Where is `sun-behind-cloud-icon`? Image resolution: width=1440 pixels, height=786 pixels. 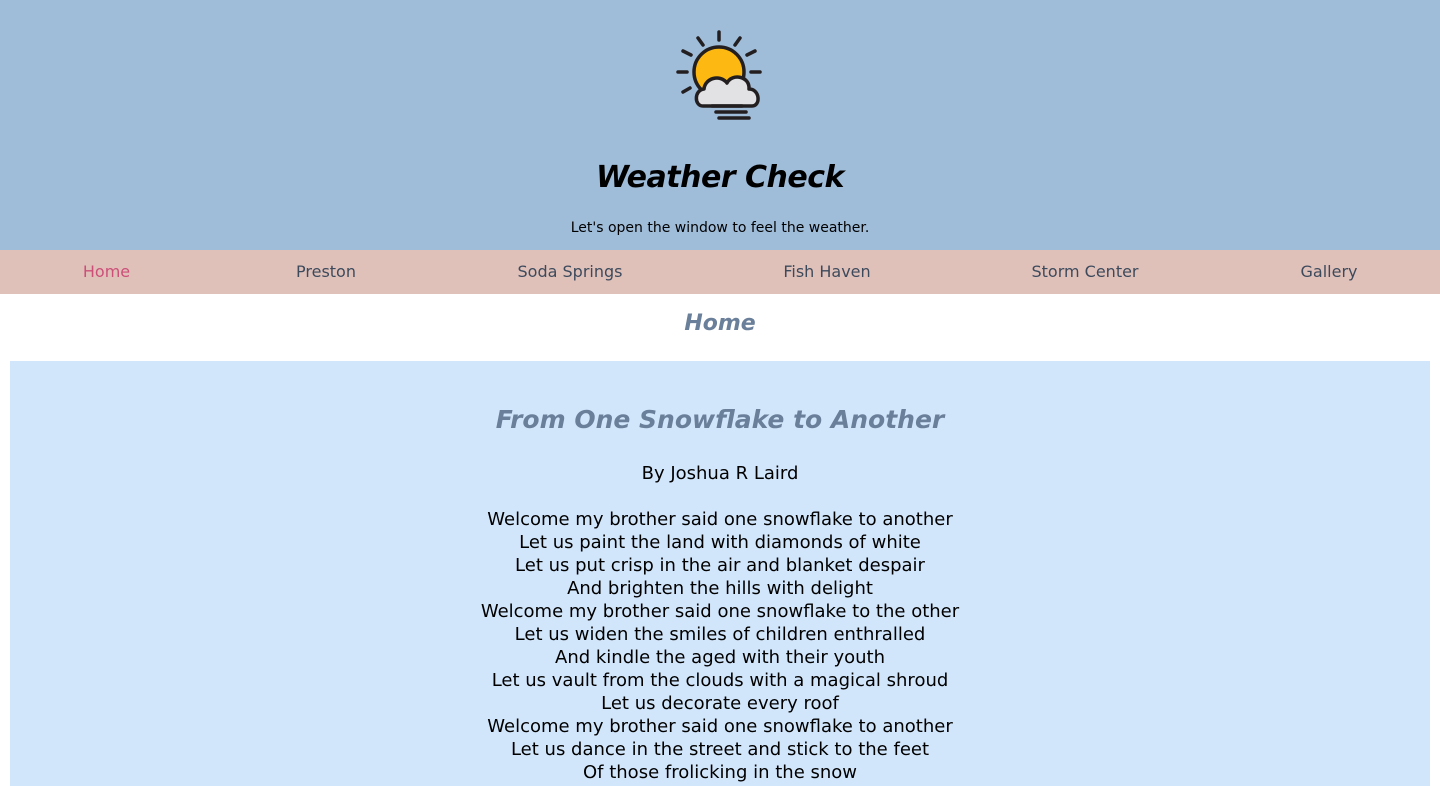
sun-behind-cloud-icon is located at coordinates (719, 75).